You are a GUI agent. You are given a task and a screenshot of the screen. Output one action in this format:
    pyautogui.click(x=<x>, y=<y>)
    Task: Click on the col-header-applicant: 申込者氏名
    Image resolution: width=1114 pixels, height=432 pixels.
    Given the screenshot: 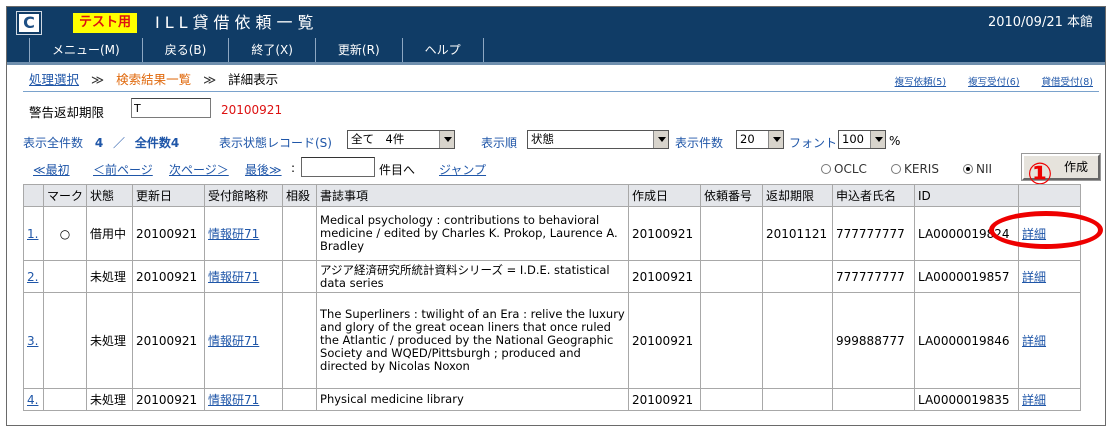 What is the action you would take?
    pyautogui.click(x=874, y=195)
    